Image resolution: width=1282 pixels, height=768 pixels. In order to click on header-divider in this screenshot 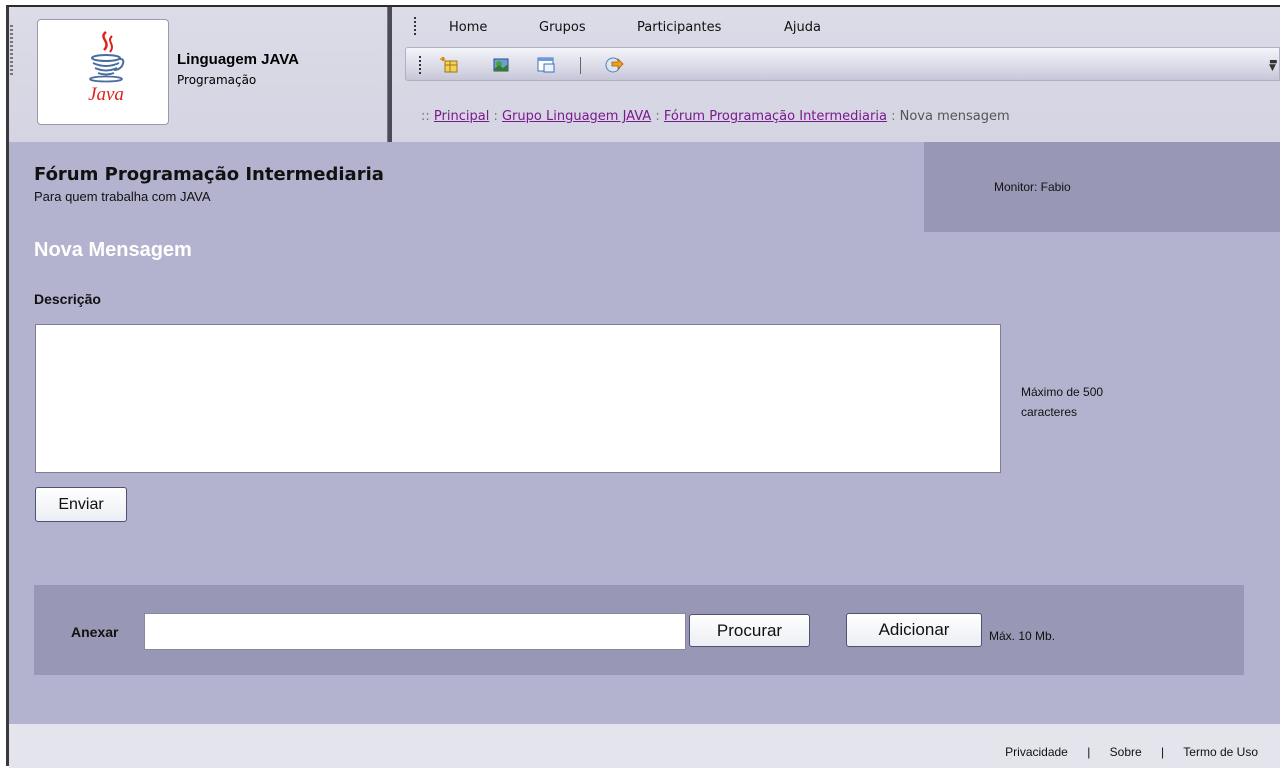, I will do `click(389, 74)`.